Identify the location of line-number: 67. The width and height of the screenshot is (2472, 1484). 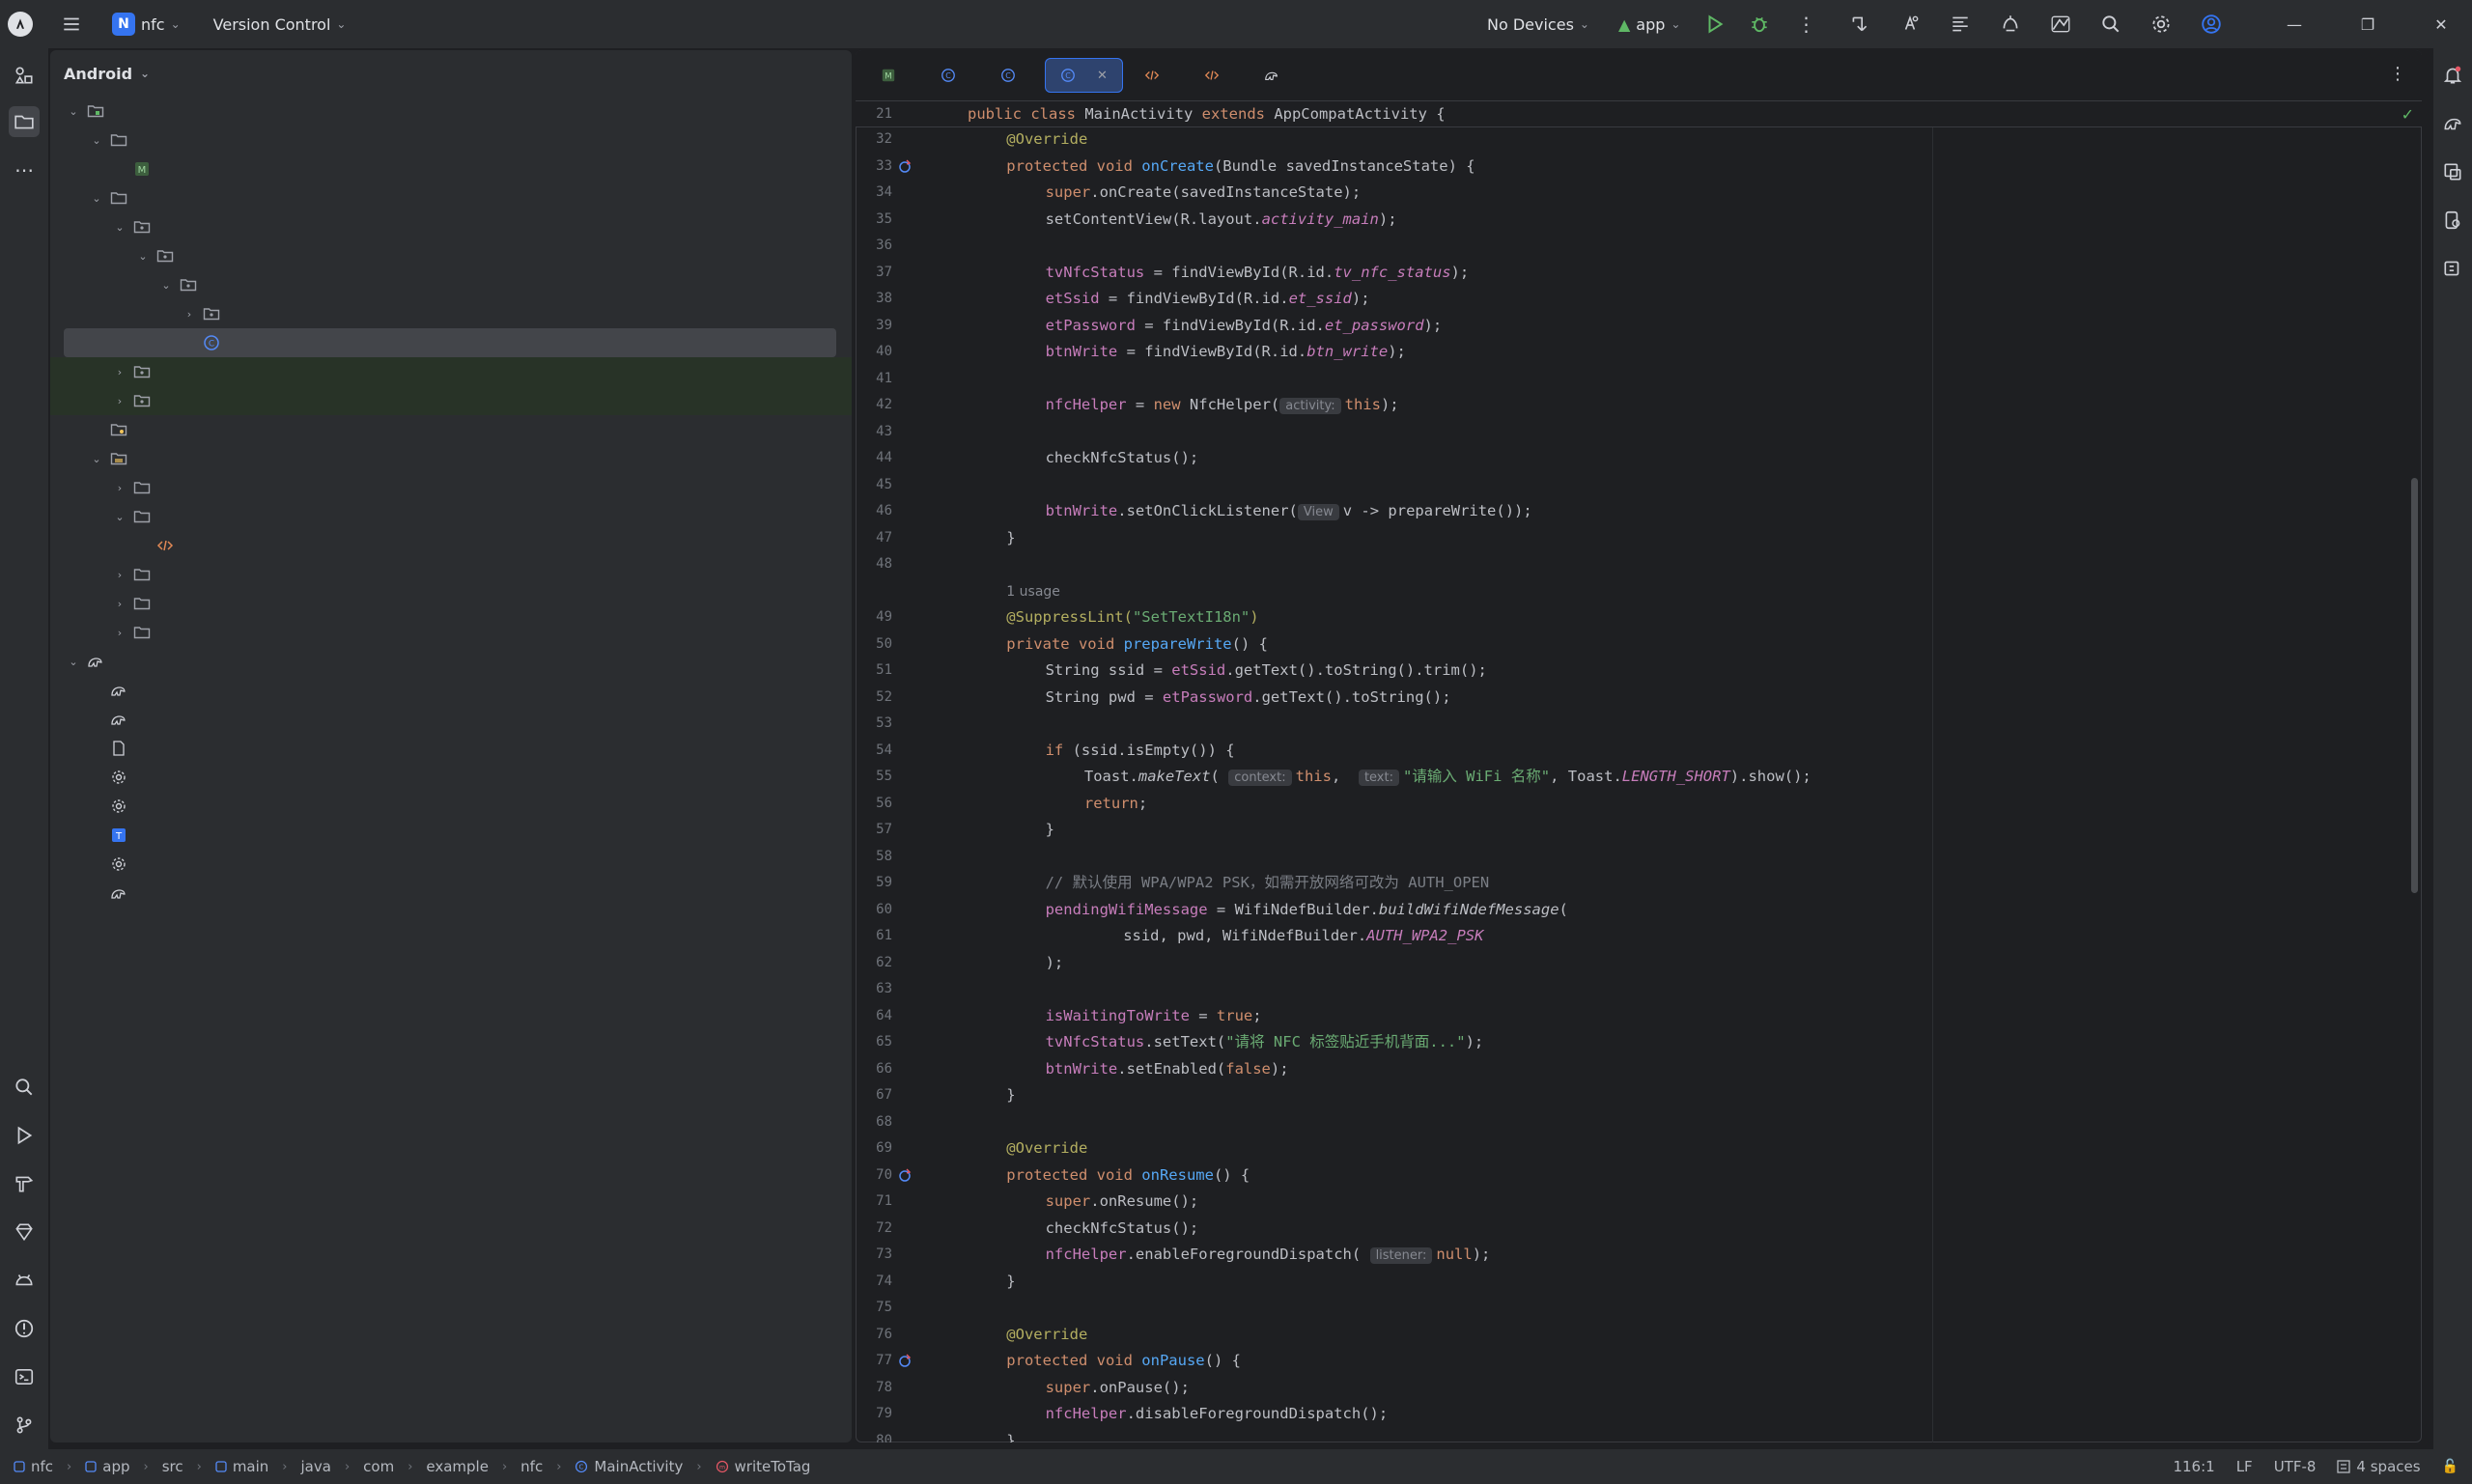
(874, 1095).